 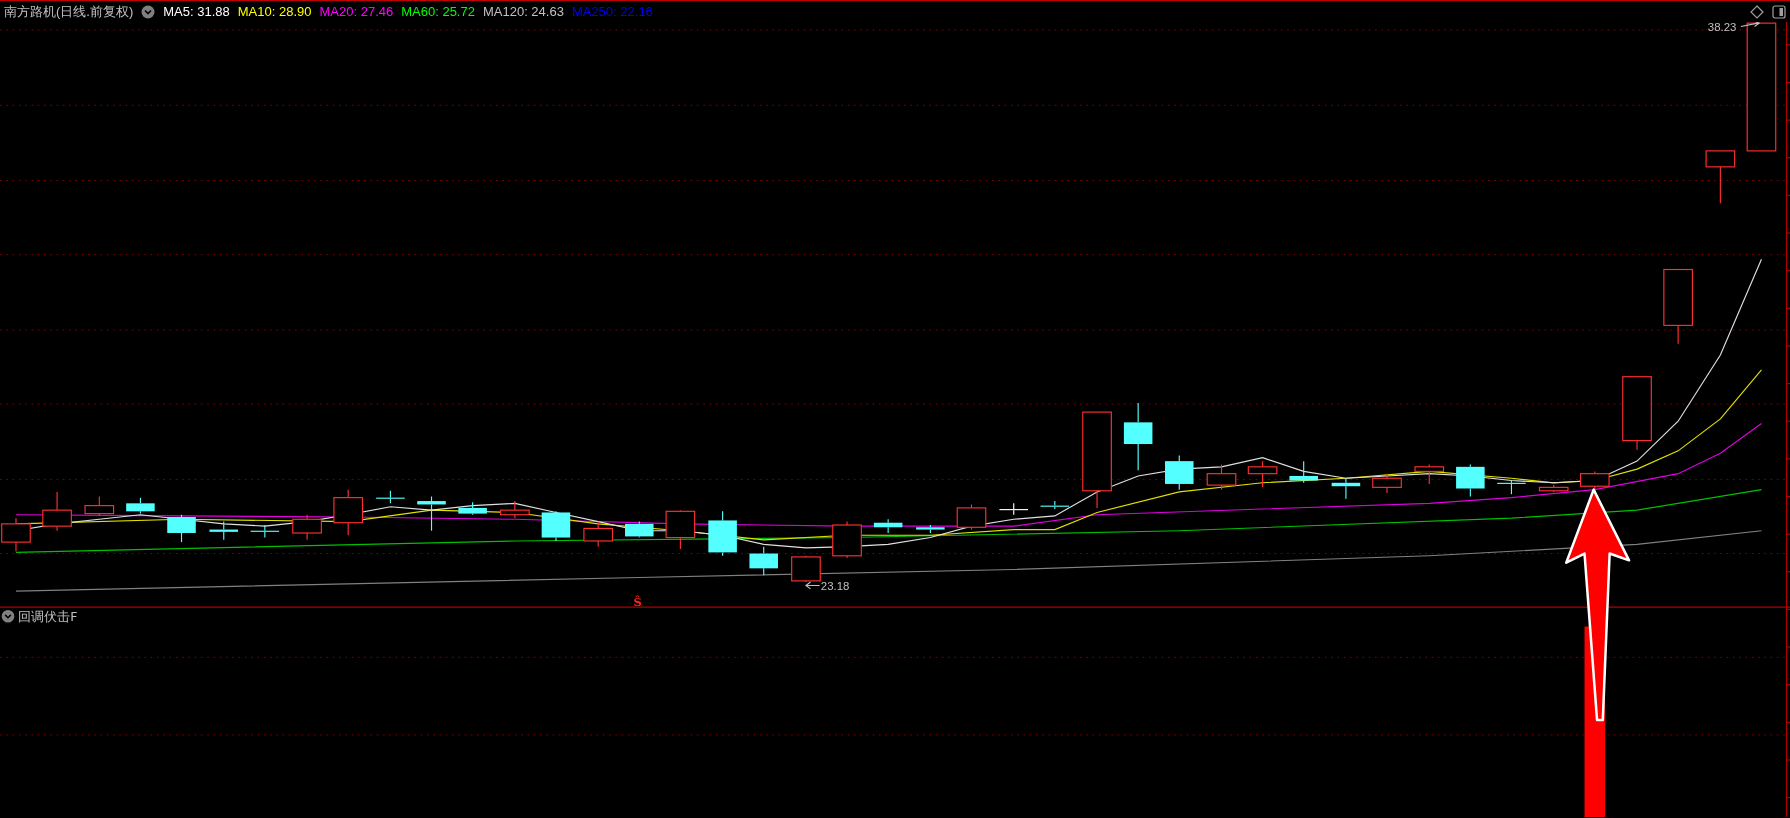 I want to click on indicator-value: MA120: 24.63, so click(x=523, y=11).